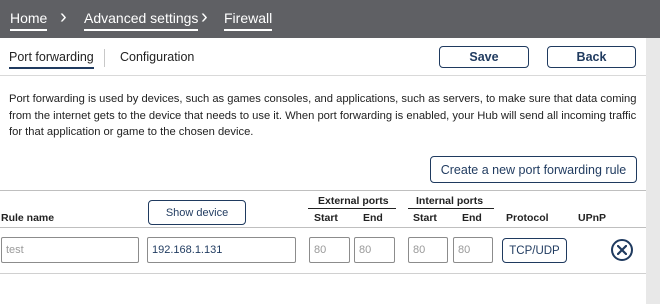 The width and height of the screenshot is (660, 304). What do you see at coordinates (323, 273) in the screenshot?
I see `table-row-bottom-border` at bounding box center [323, 273].